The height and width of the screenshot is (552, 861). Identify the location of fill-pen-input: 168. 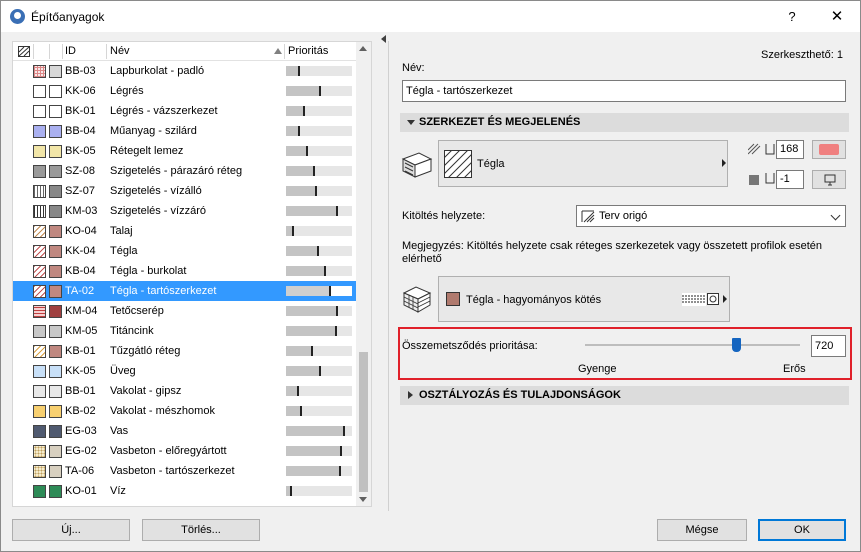
(790, 149).